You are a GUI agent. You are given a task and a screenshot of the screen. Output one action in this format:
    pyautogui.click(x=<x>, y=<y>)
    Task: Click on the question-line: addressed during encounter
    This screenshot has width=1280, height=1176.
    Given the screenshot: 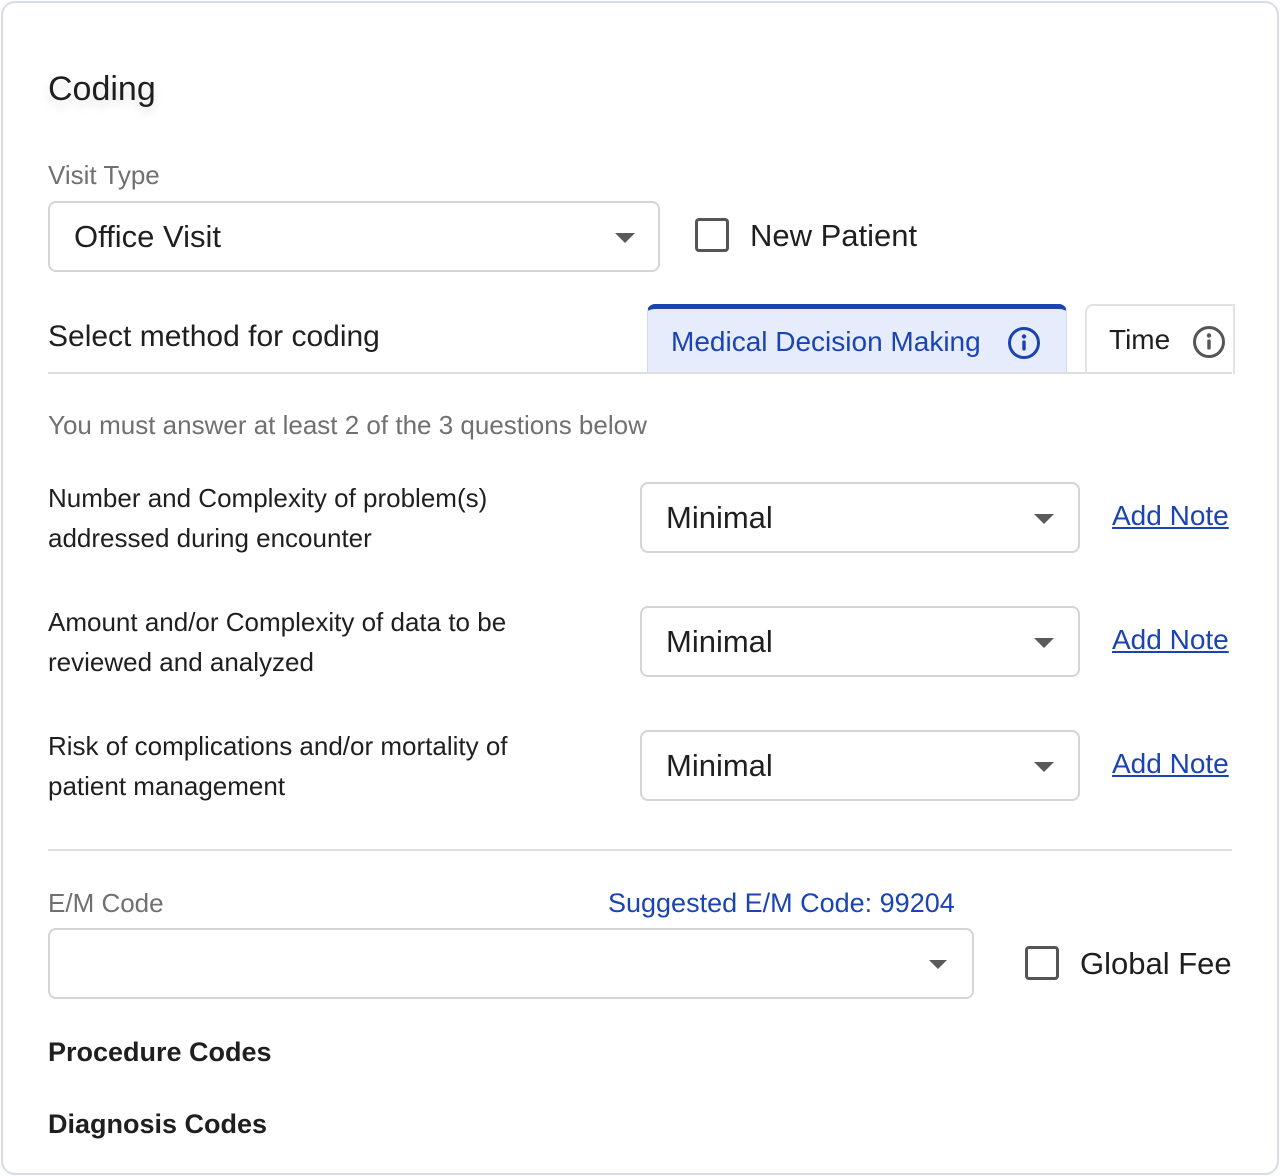 What is the action you would take?
    pyautogui.click(x=210, y=538)
    